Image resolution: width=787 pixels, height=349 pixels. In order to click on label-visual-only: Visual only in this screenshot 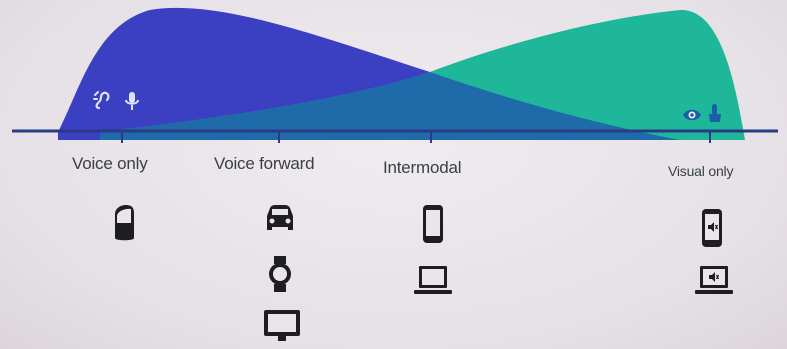, I will do `click(701, 171)`.